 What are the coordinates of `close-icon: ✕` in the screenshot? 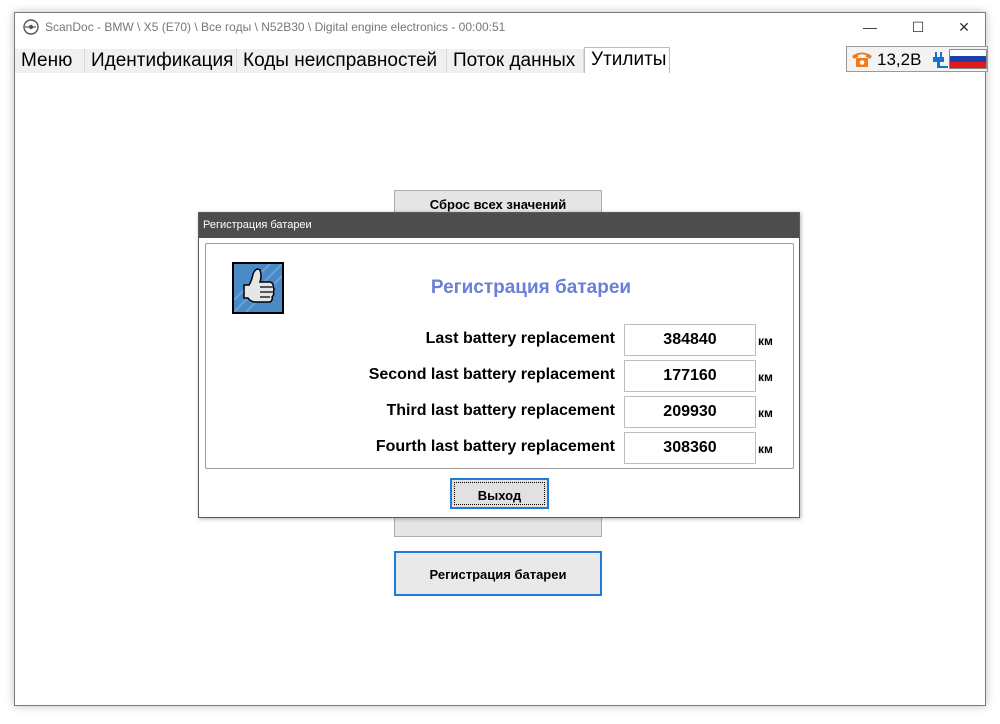 It's located at (964, 26).